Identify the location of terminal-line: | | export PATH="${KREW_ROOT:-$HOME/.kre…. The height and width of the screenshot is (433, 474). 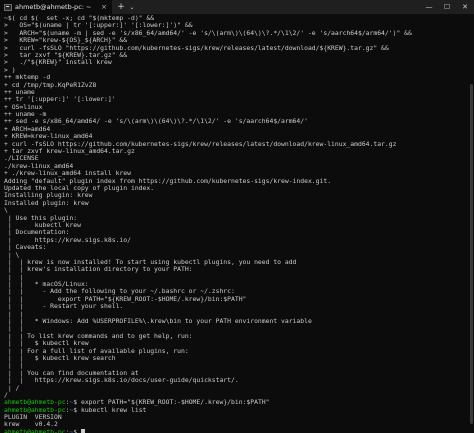
(236, 299).